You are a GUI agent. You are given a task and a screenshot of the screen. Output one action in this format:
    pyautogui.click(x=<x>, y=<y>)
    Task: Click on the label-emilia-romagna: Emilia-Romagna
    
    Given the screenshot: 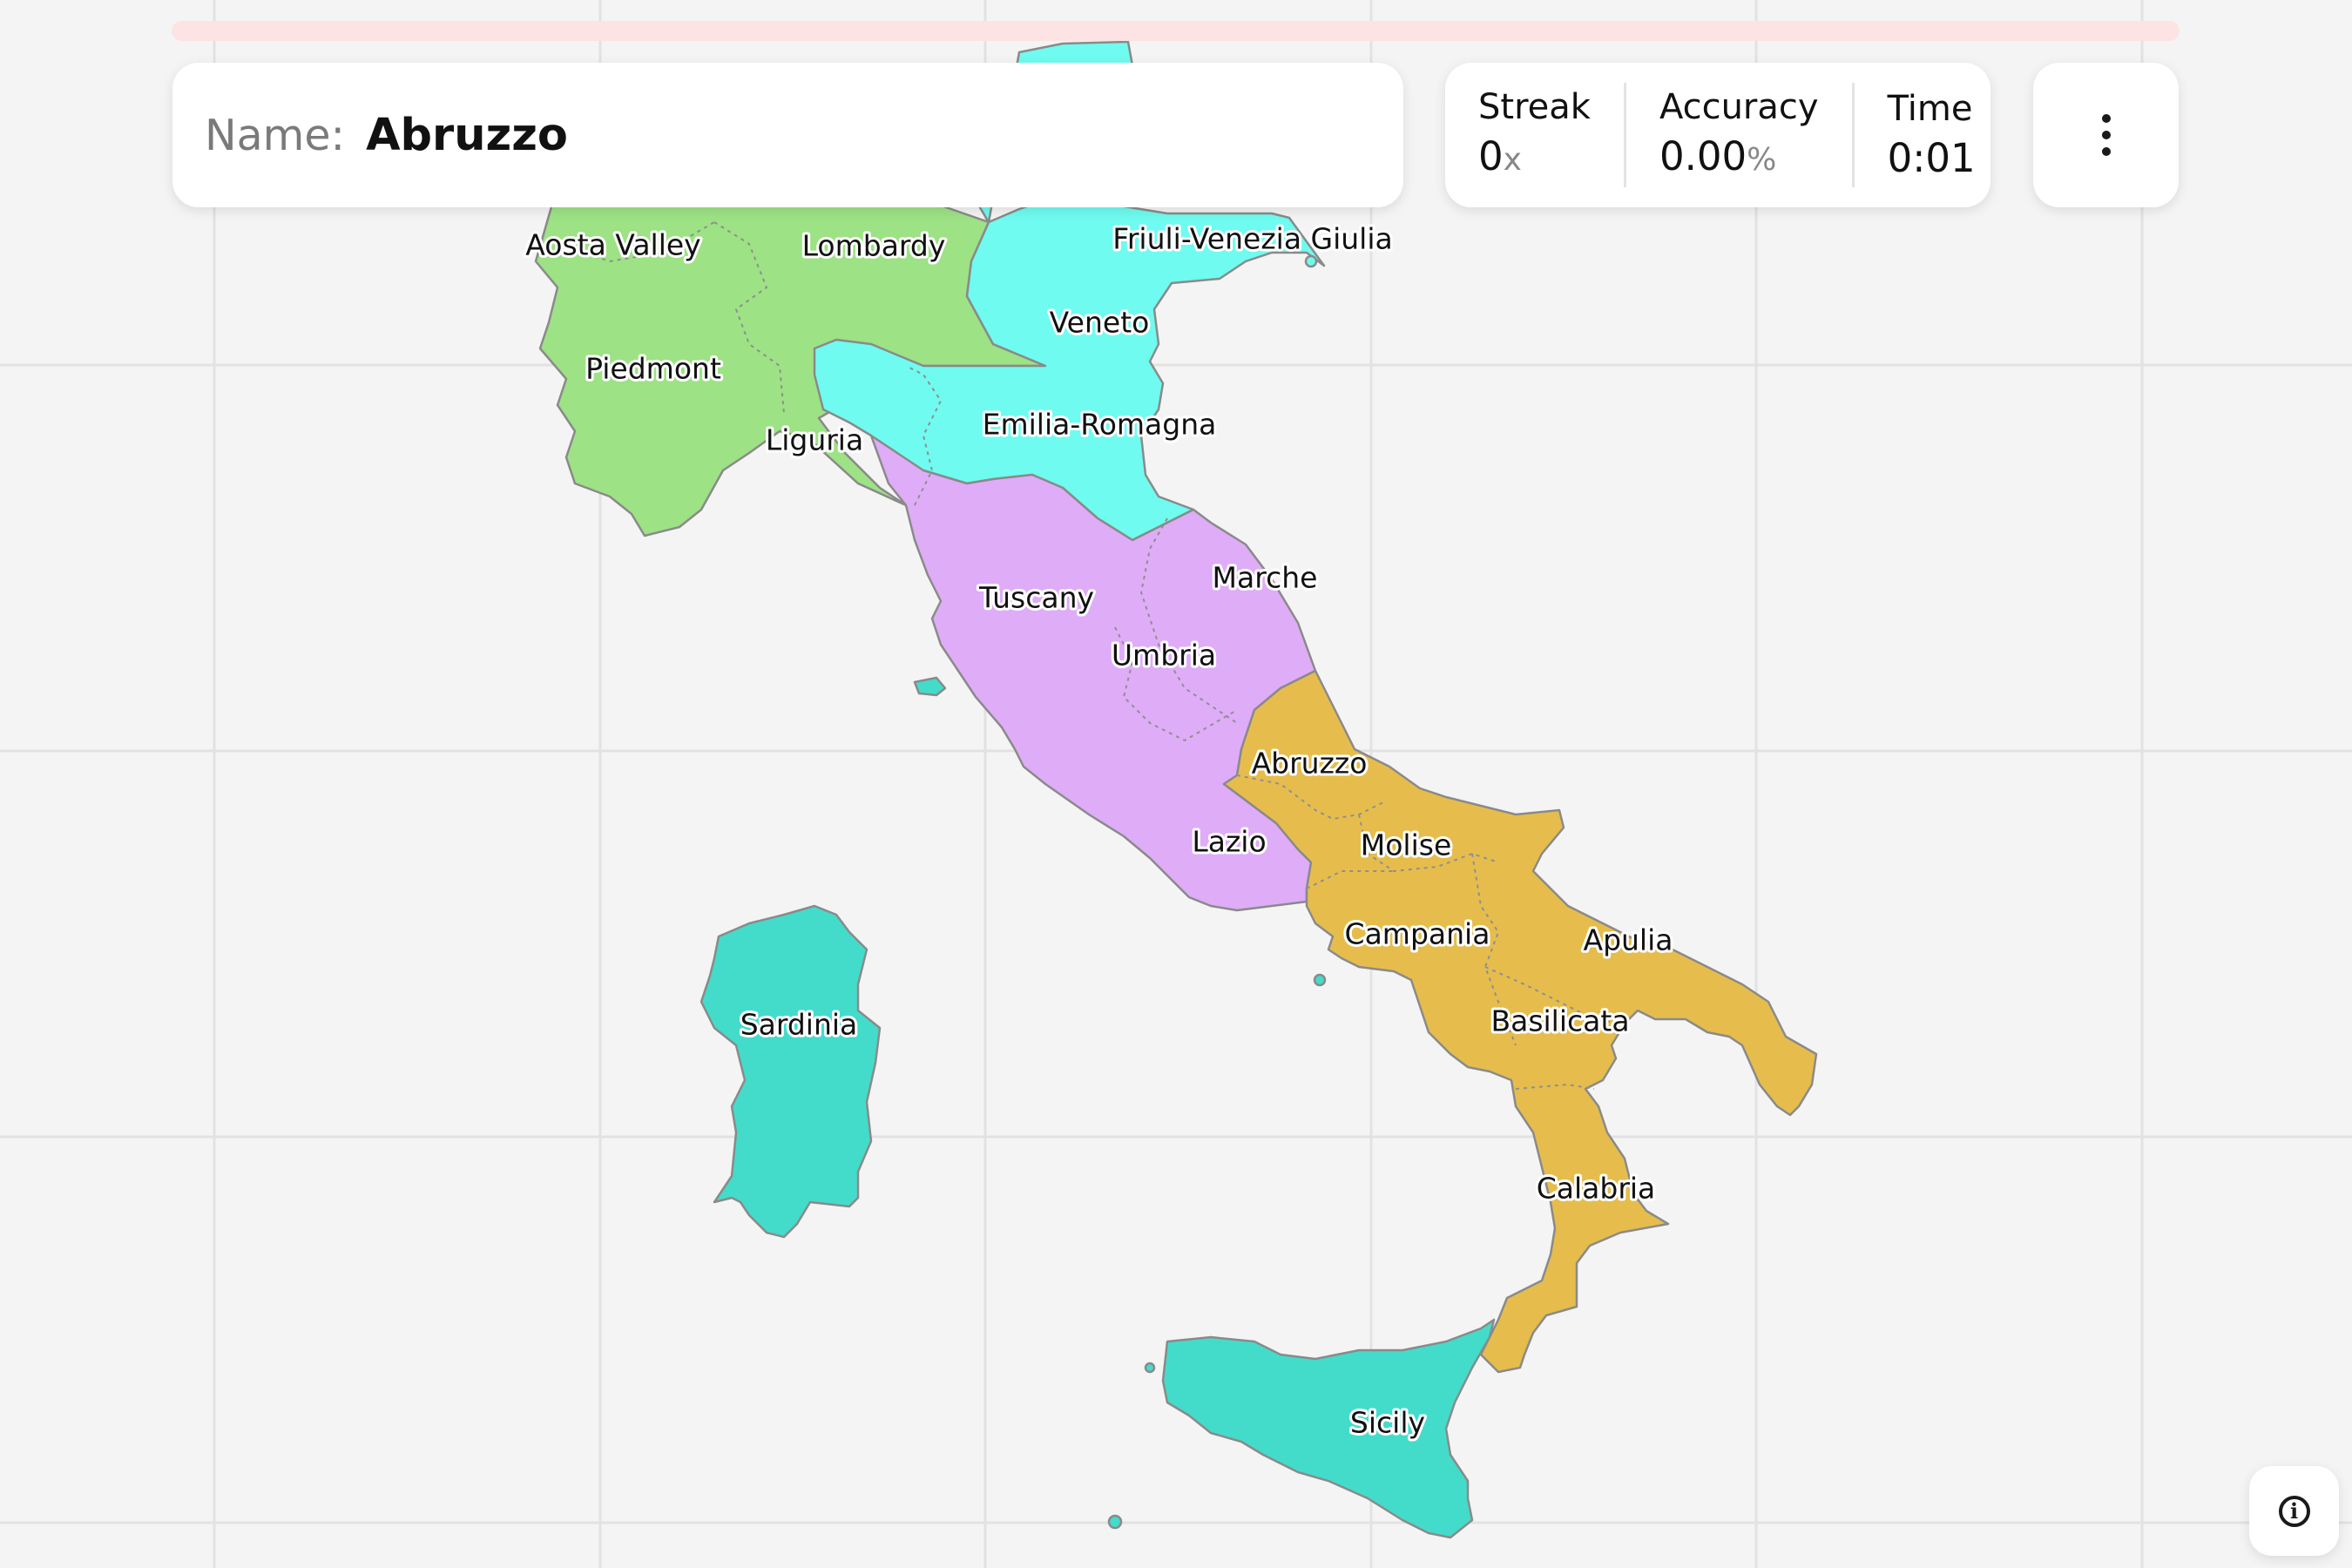 What is the action you would take?
    pyautogui.click(x=1100, y=425)
    